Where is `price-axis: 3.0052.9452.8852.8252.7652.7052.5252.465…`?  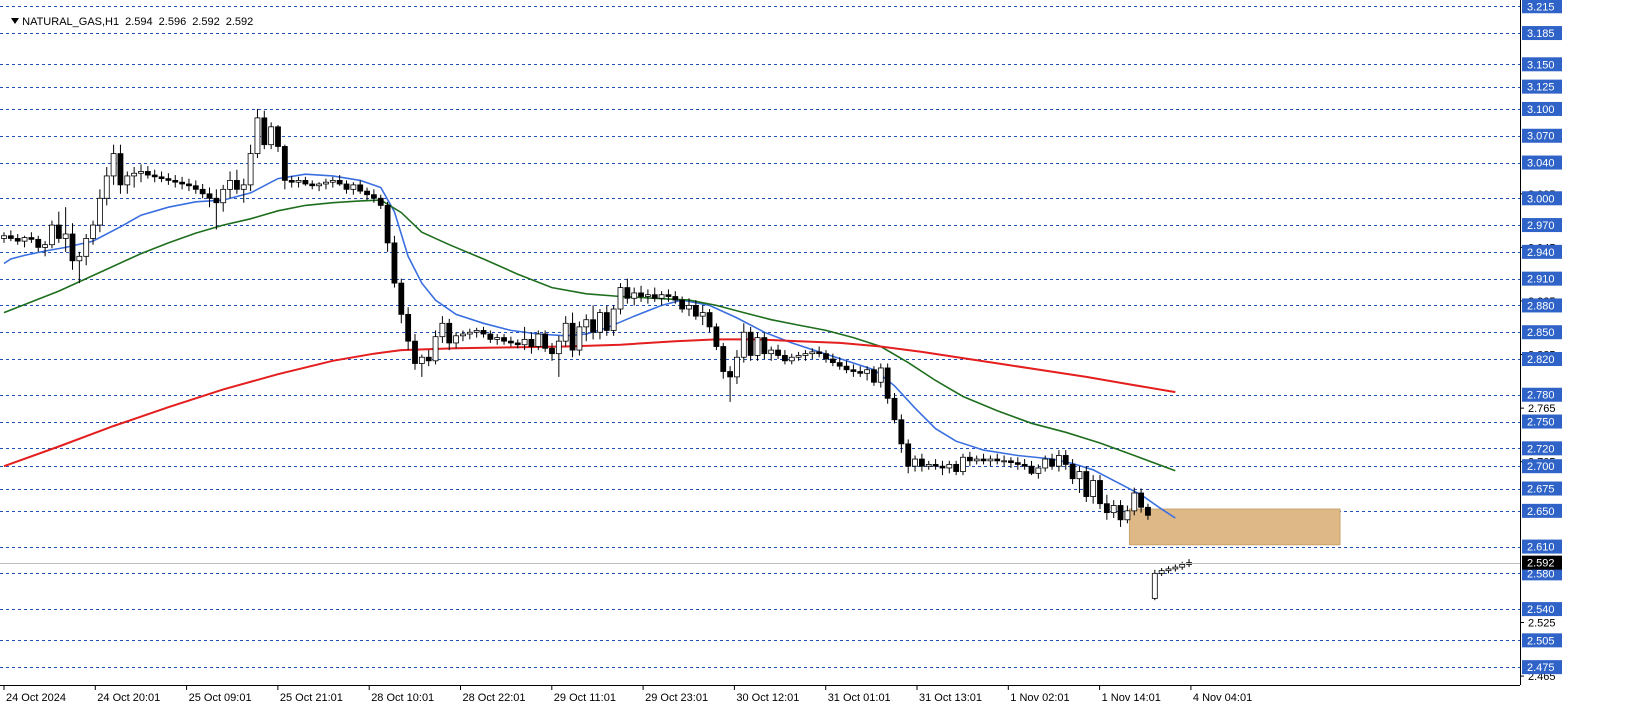
price-axis: 3.0052.9452.8852.8252.7652.7052.5252.465… is located at coordinates (1585, 353).